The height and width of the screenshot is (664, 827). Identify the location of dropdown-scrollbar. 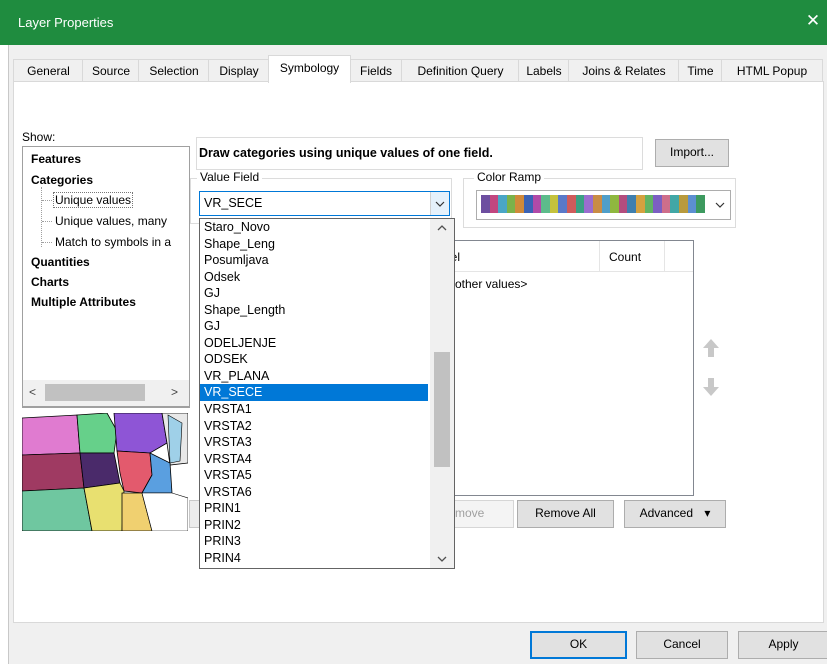
(442, 393).